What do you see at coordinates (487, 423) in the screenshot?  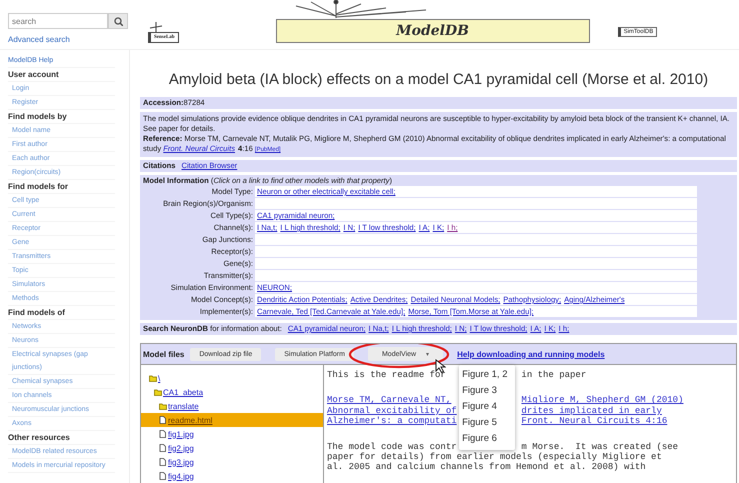 I see `menu-option: Figure 5` at bounding box center [487, 423].